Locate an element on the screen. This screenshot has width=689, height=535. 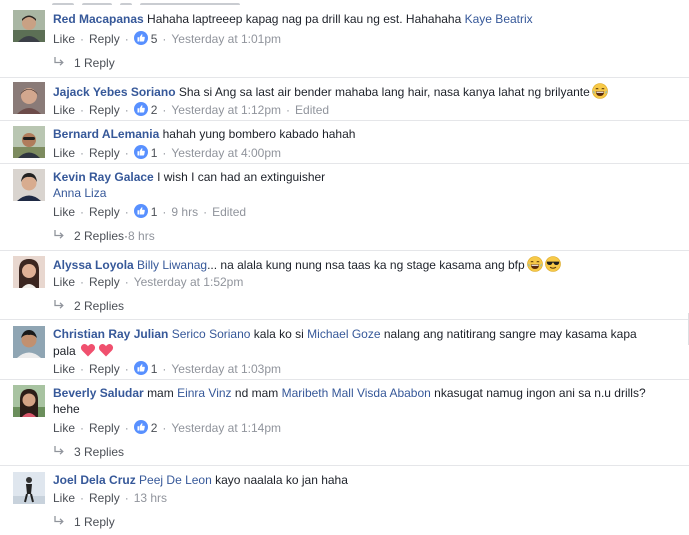
timestamp: Yesterday at 1:01pm is located at coordinates (226, 39).